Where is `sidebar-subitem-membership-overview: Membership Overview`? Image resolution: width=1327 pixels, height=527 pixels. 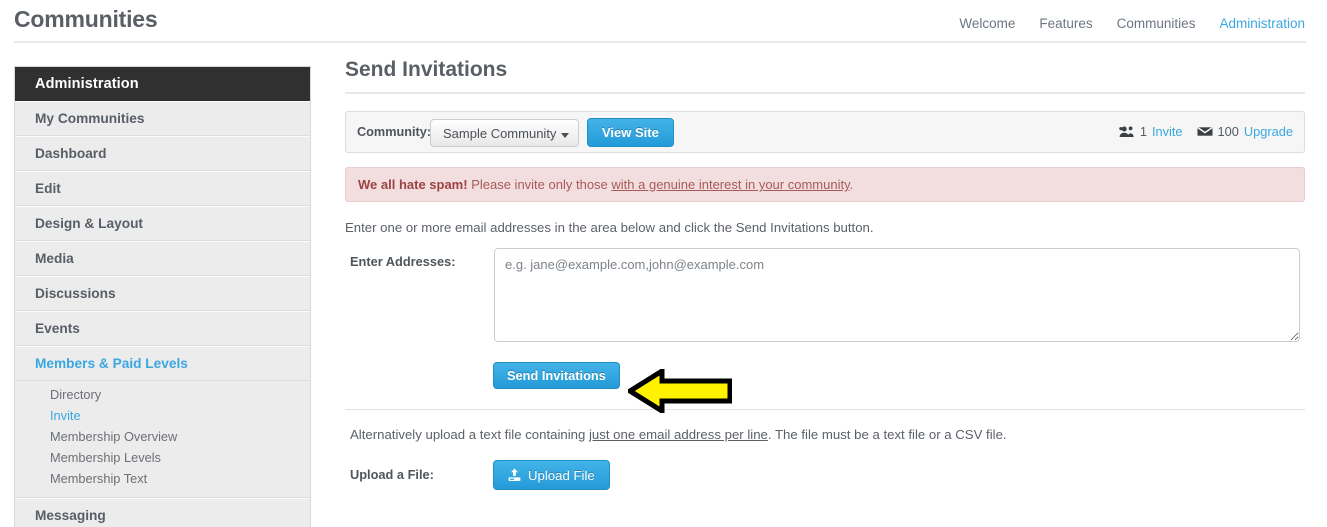
sidebar-subitem-membership-overview: Membership Overview is located at coordinates (162, 436).